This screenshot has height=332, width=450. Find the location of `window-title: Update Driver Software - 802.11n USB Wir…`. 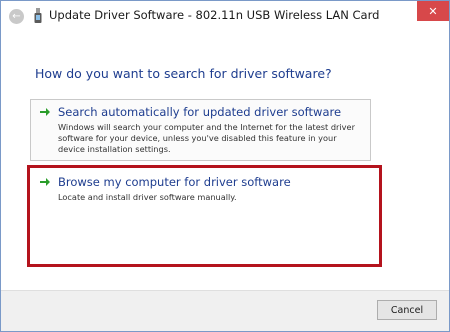

window-title: Update Driver Software - 802.11n USB Wir… is located at coordinates (214, 15).